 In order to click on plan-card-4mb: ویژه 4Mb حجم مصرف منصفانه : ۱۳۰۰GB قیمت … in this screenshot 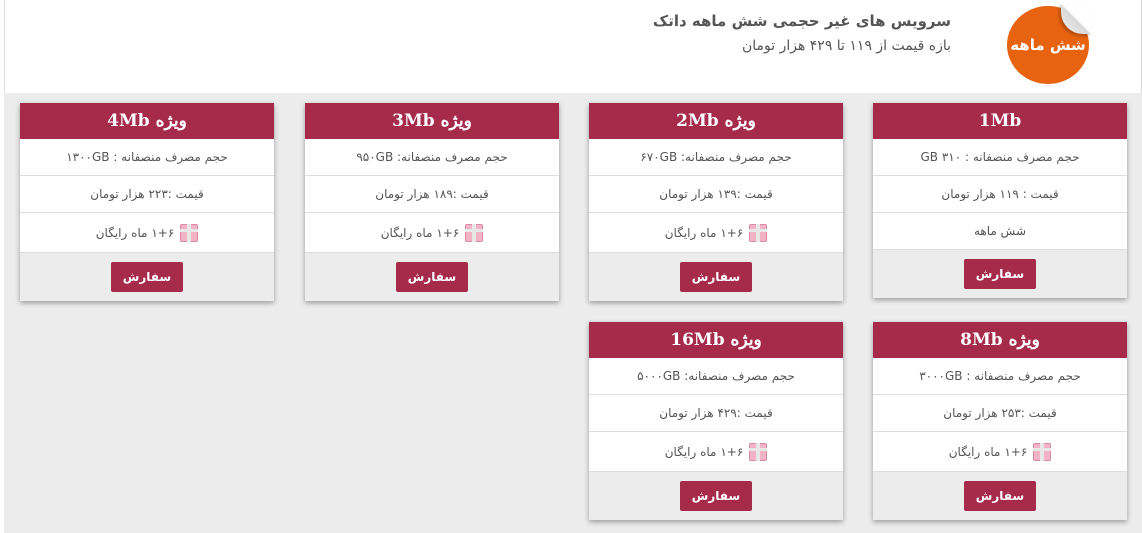, I will do `click(147, 202)`.